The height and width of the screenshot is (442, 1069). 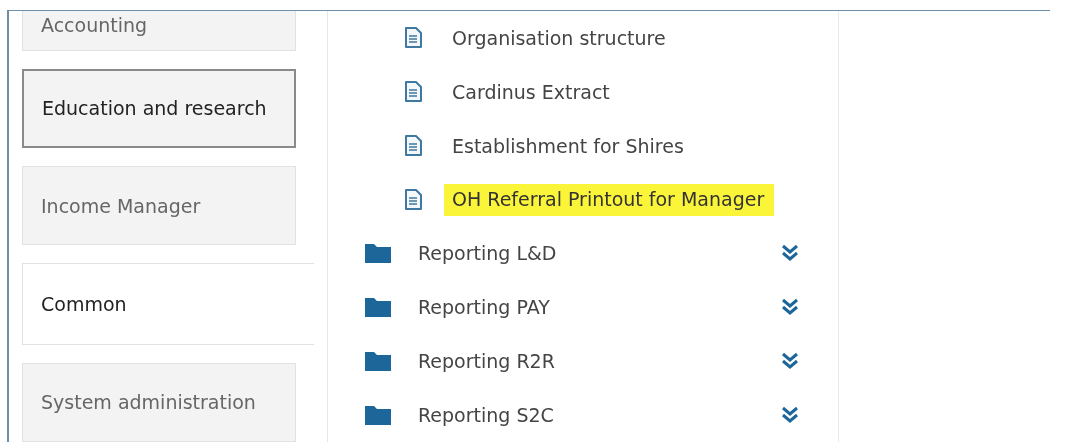 I want to click on category-tab: System administration, so click(x=159, y=402).